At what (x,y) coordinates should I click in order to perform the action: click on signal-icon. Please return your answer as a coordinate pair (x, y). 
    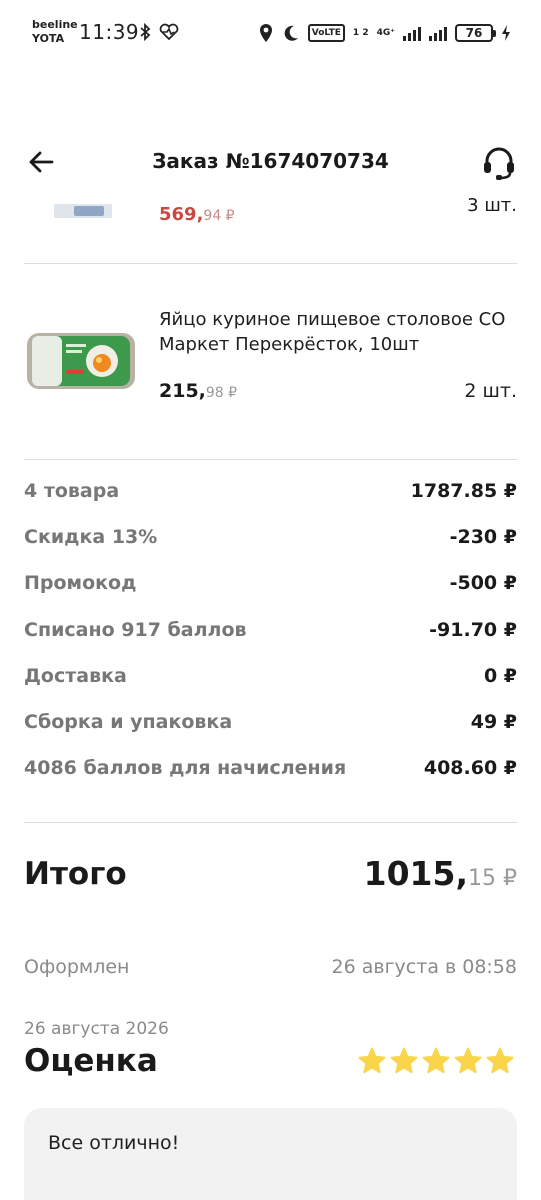
    Looking at the image, I should click on (412, 33).